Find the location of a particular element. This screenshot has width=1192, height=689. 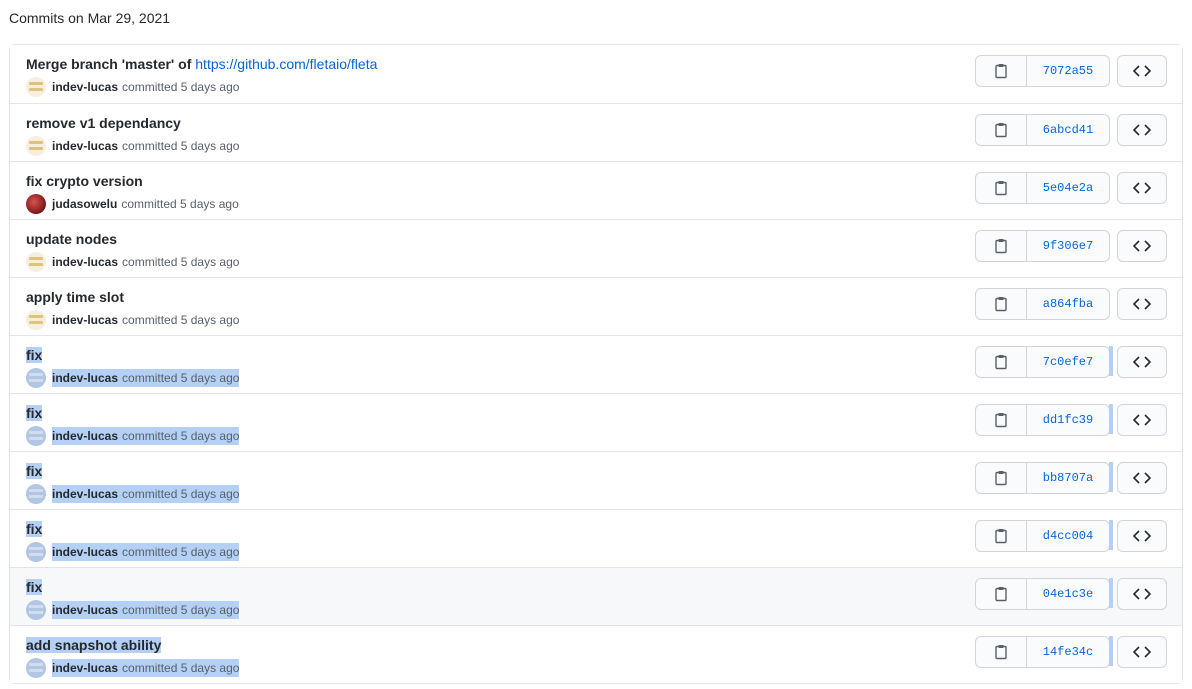

sha-button-group: 04e1c3e is located at coordinates (1042, 594).